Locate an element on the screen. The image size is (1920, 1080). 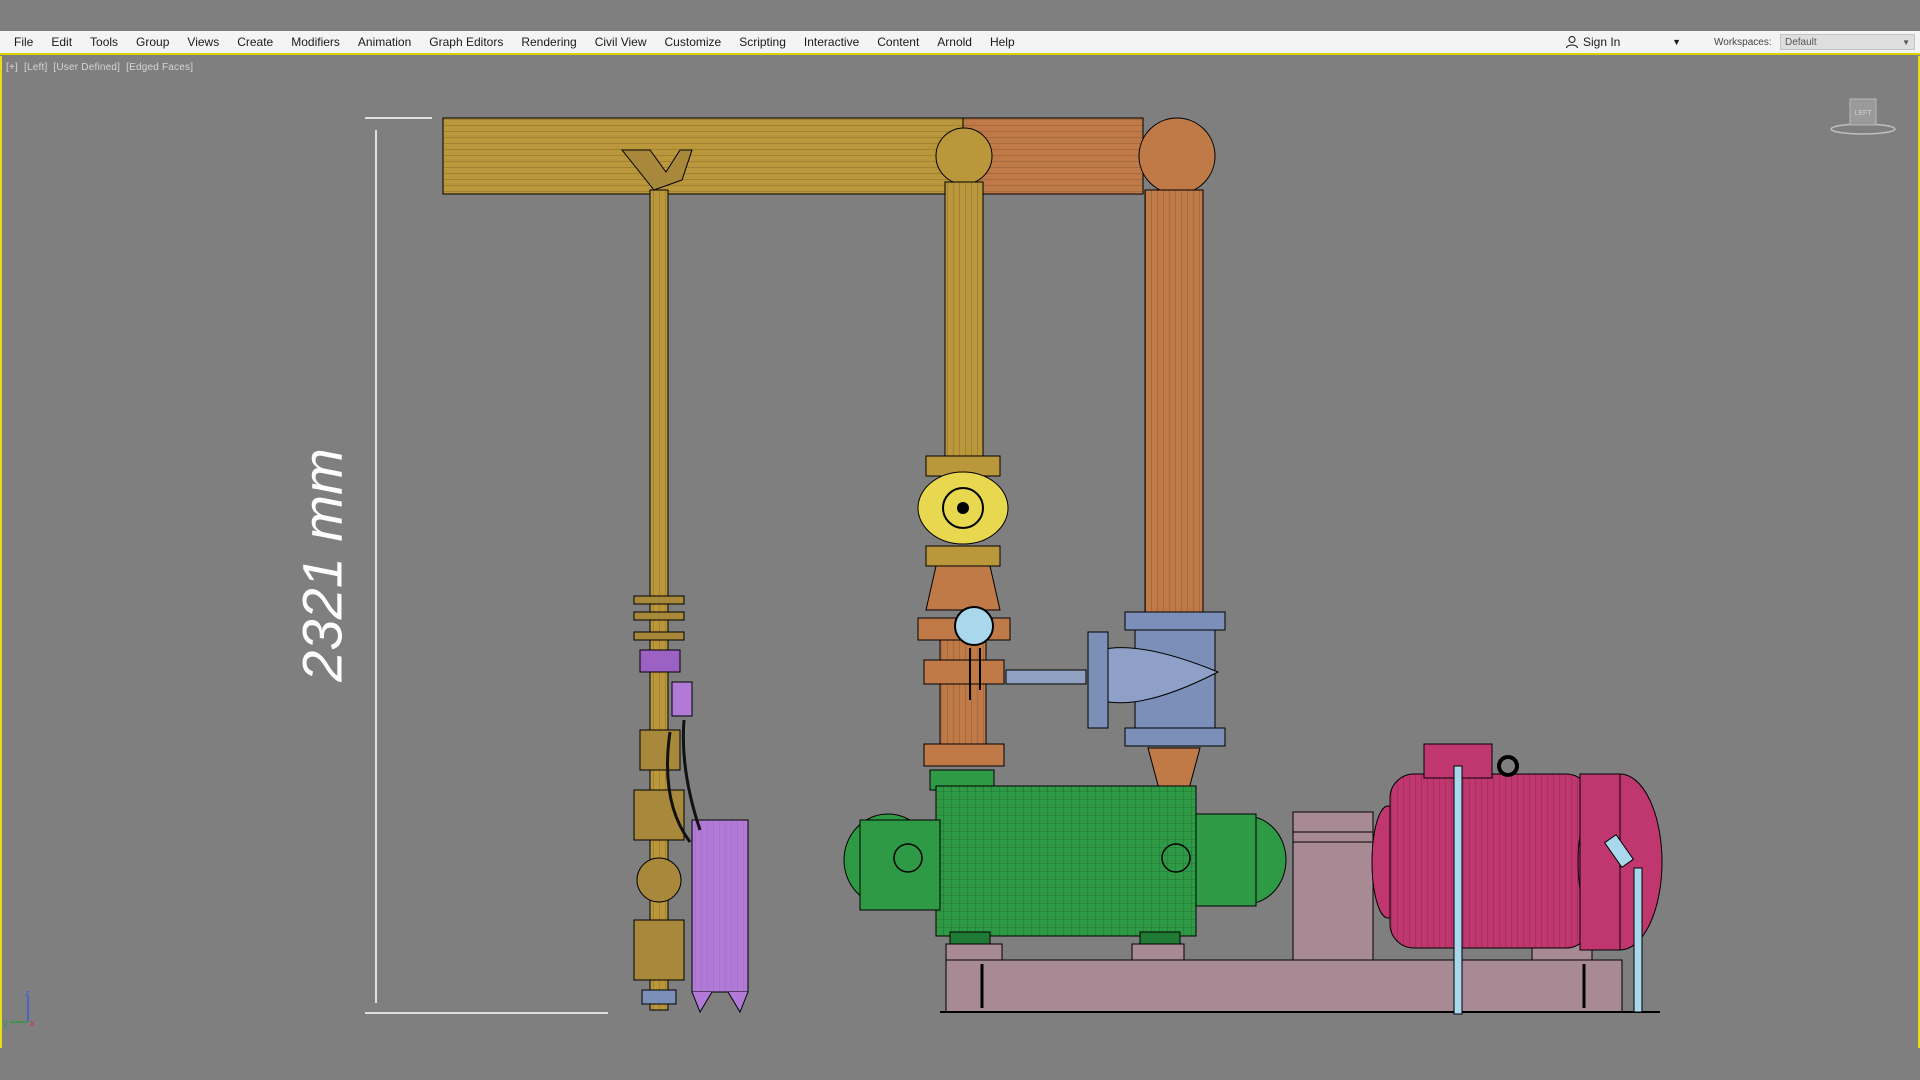
bottom-strip is located at coordinates (960, 1064).